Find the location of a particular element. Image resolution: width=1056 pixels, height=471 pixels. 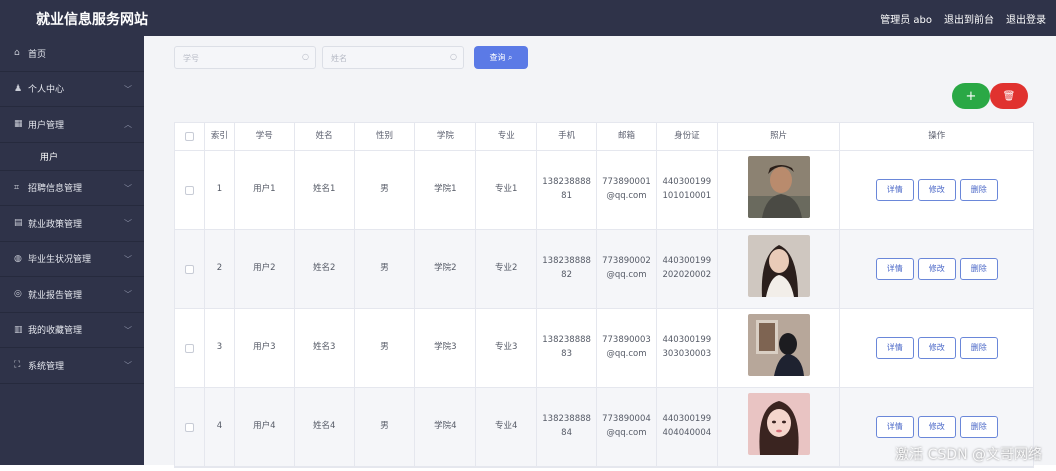

sidebar-item-label: 系统管理 is located at coordinates (46, 366).